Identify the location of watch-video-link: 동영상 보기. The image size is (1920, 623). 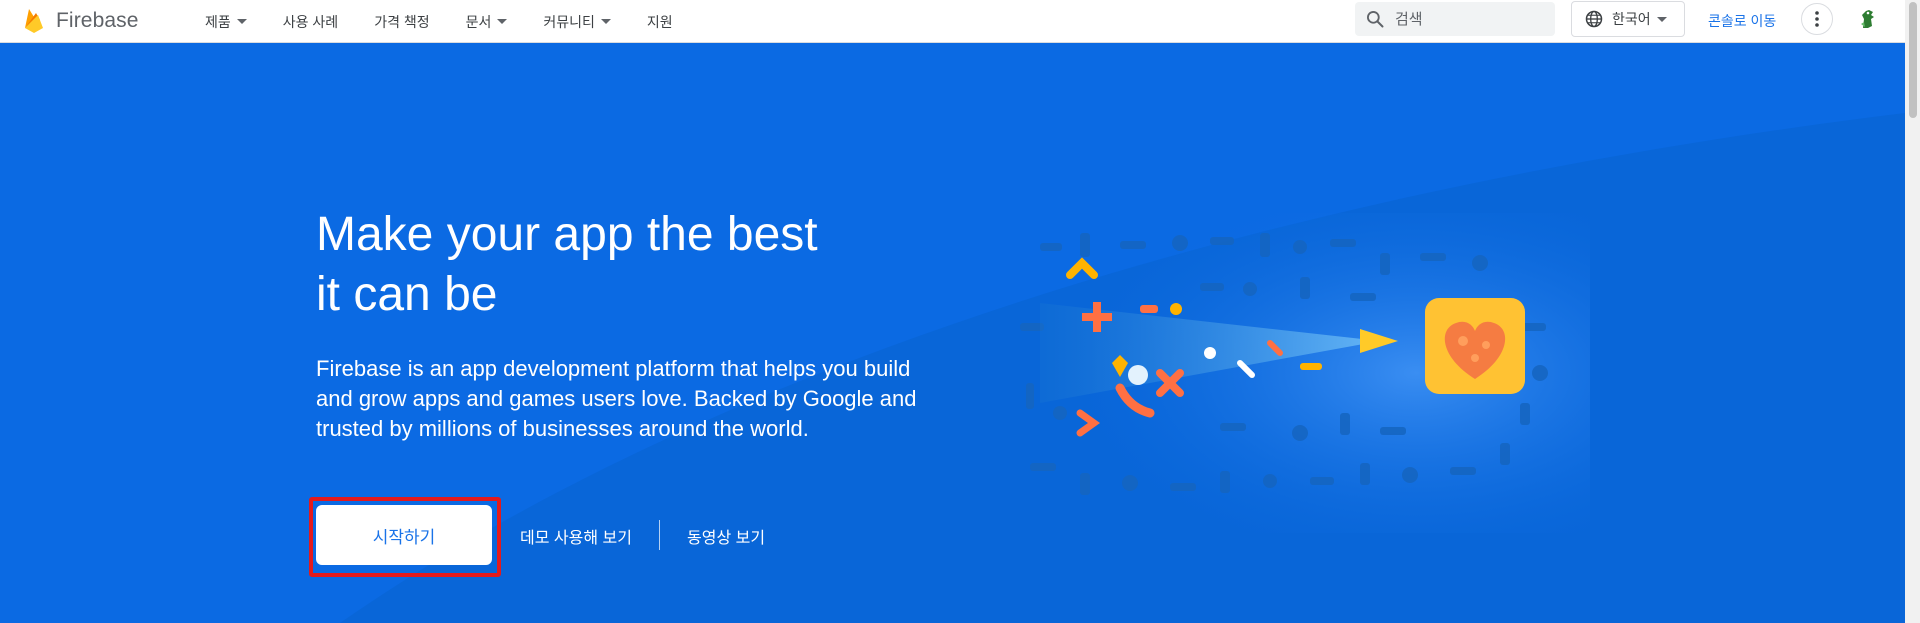
(726, 536).